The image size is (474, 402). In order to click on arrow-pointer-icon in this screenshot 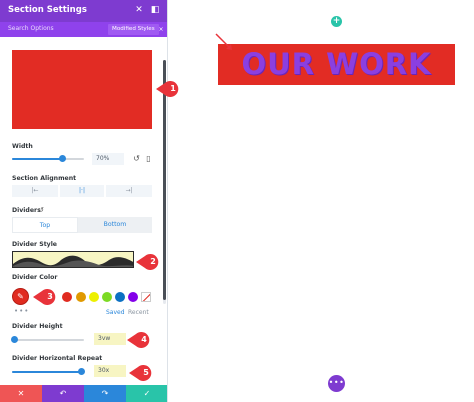, I will do `click(223, 41)`.